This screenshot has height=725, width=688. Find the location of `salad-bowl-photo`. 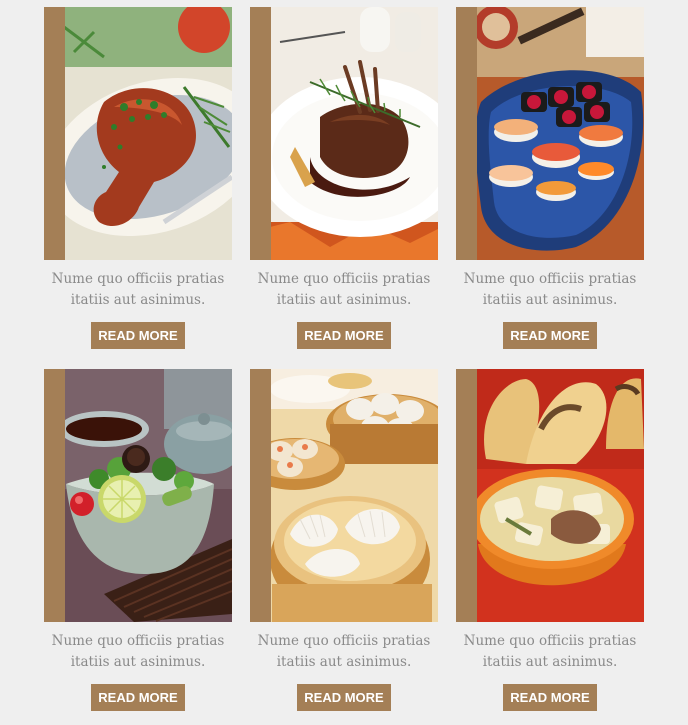

salad-bowl-photo is located at coordinates (138, 495).